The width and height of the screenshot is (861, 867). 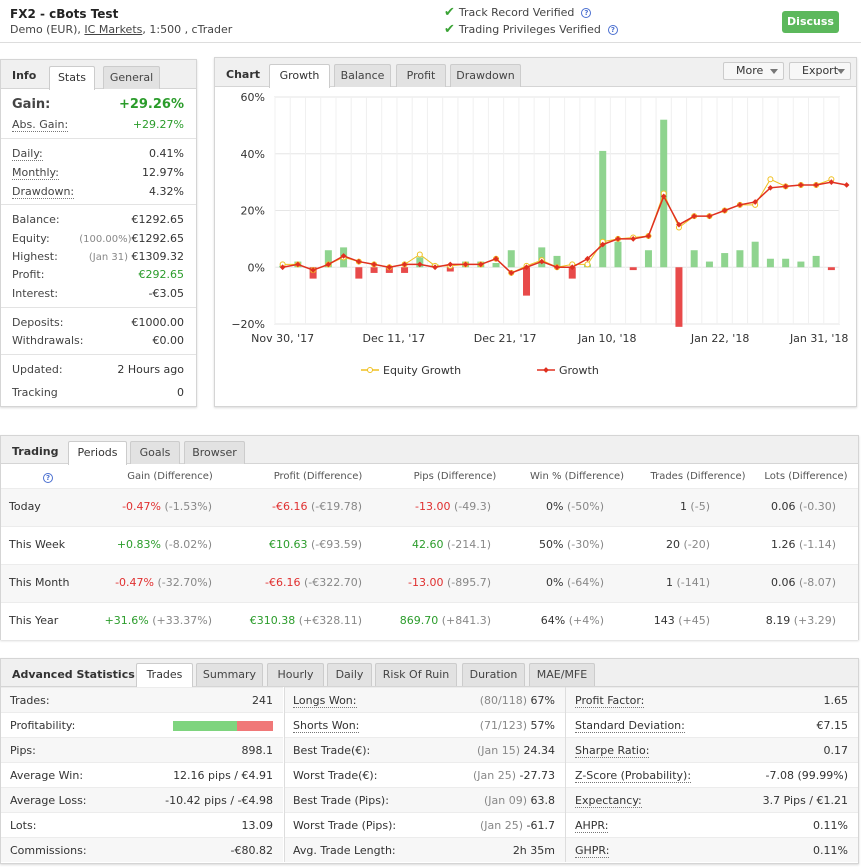 I want to click on abs-gain-label: Abs. Gain:, so click(x=40, y=125).